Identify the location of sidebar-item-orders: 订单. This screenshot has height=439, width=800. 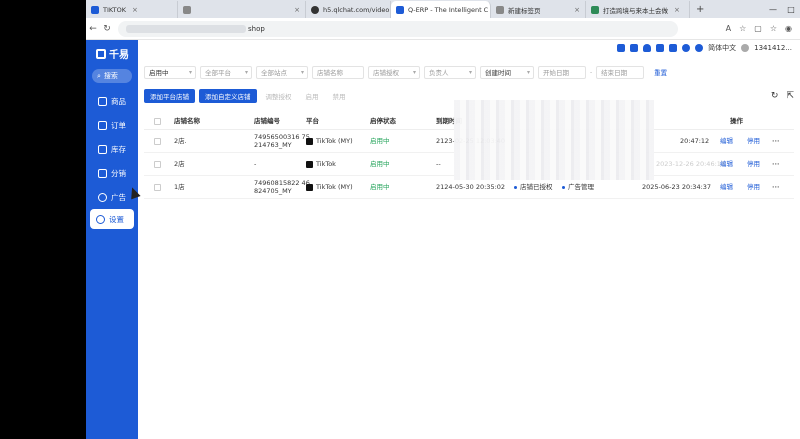
(112, 125).